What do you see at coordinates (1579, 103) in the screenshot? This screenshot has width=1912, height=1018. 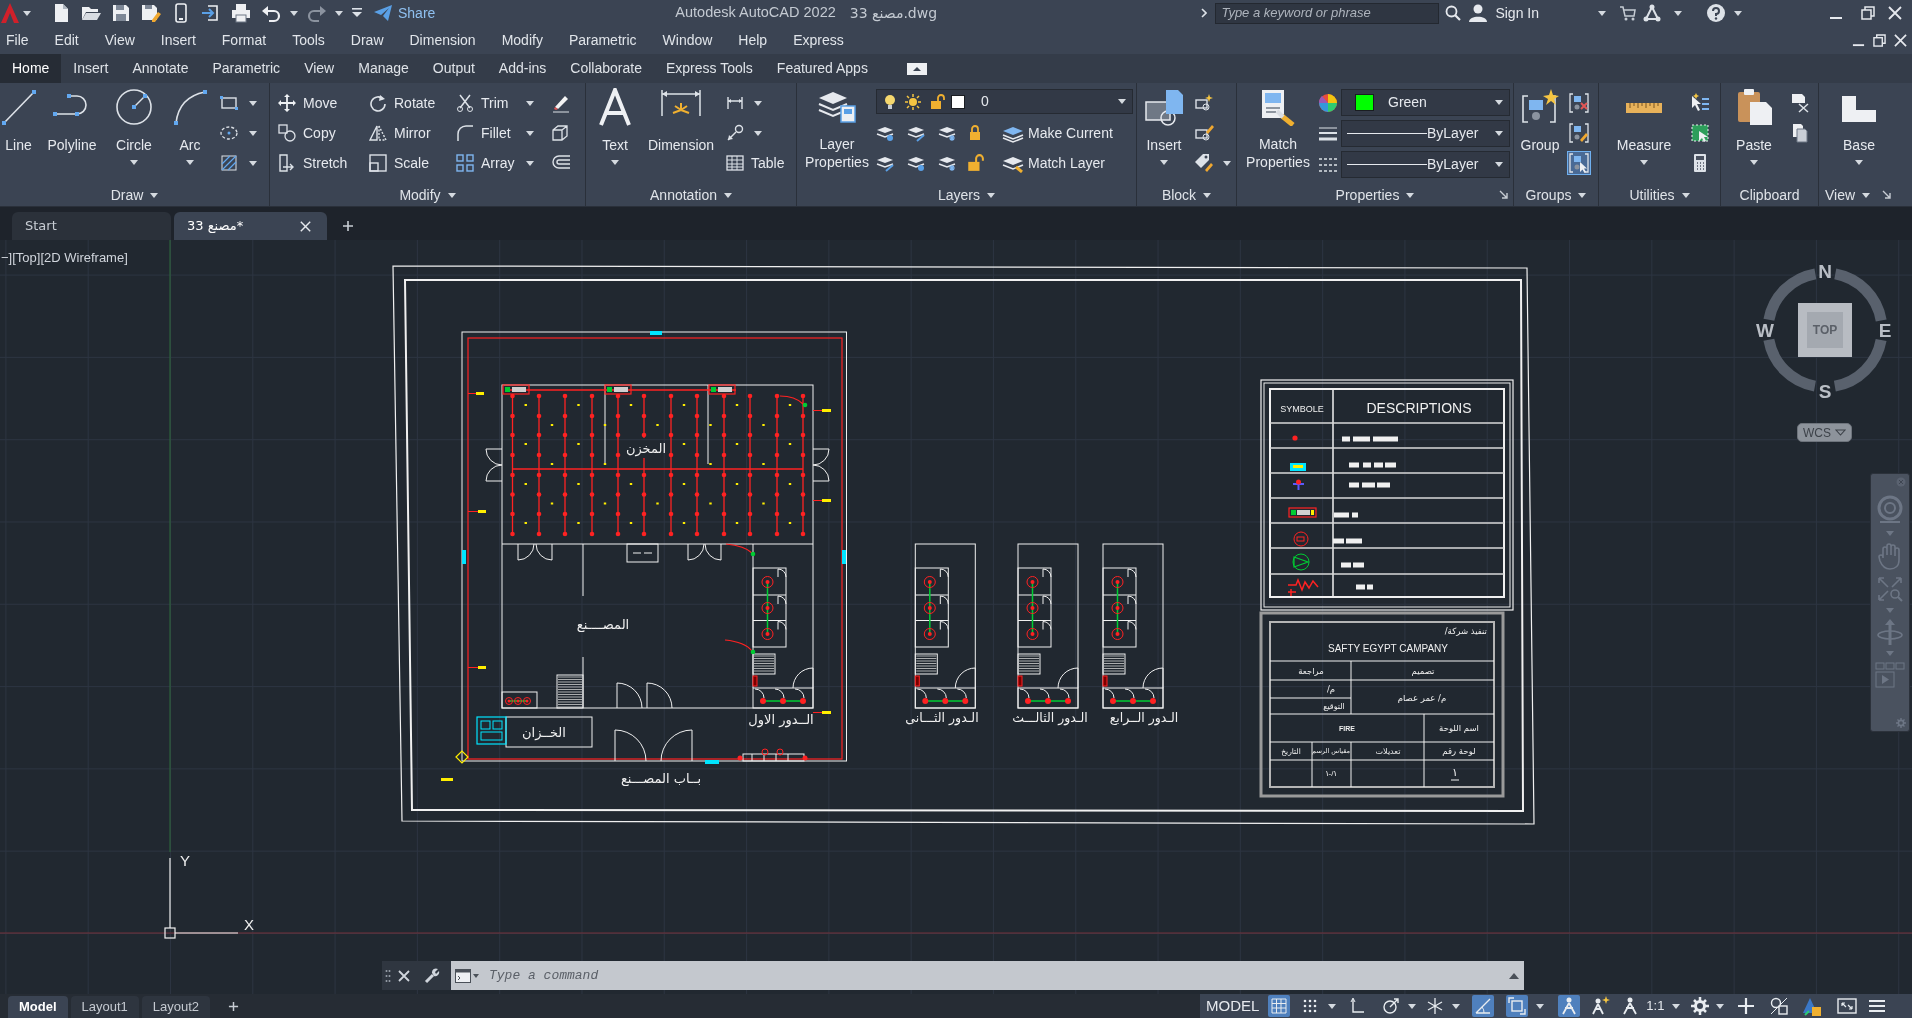 I see `bracket-x-icon` at bounding box center [1579, 103].